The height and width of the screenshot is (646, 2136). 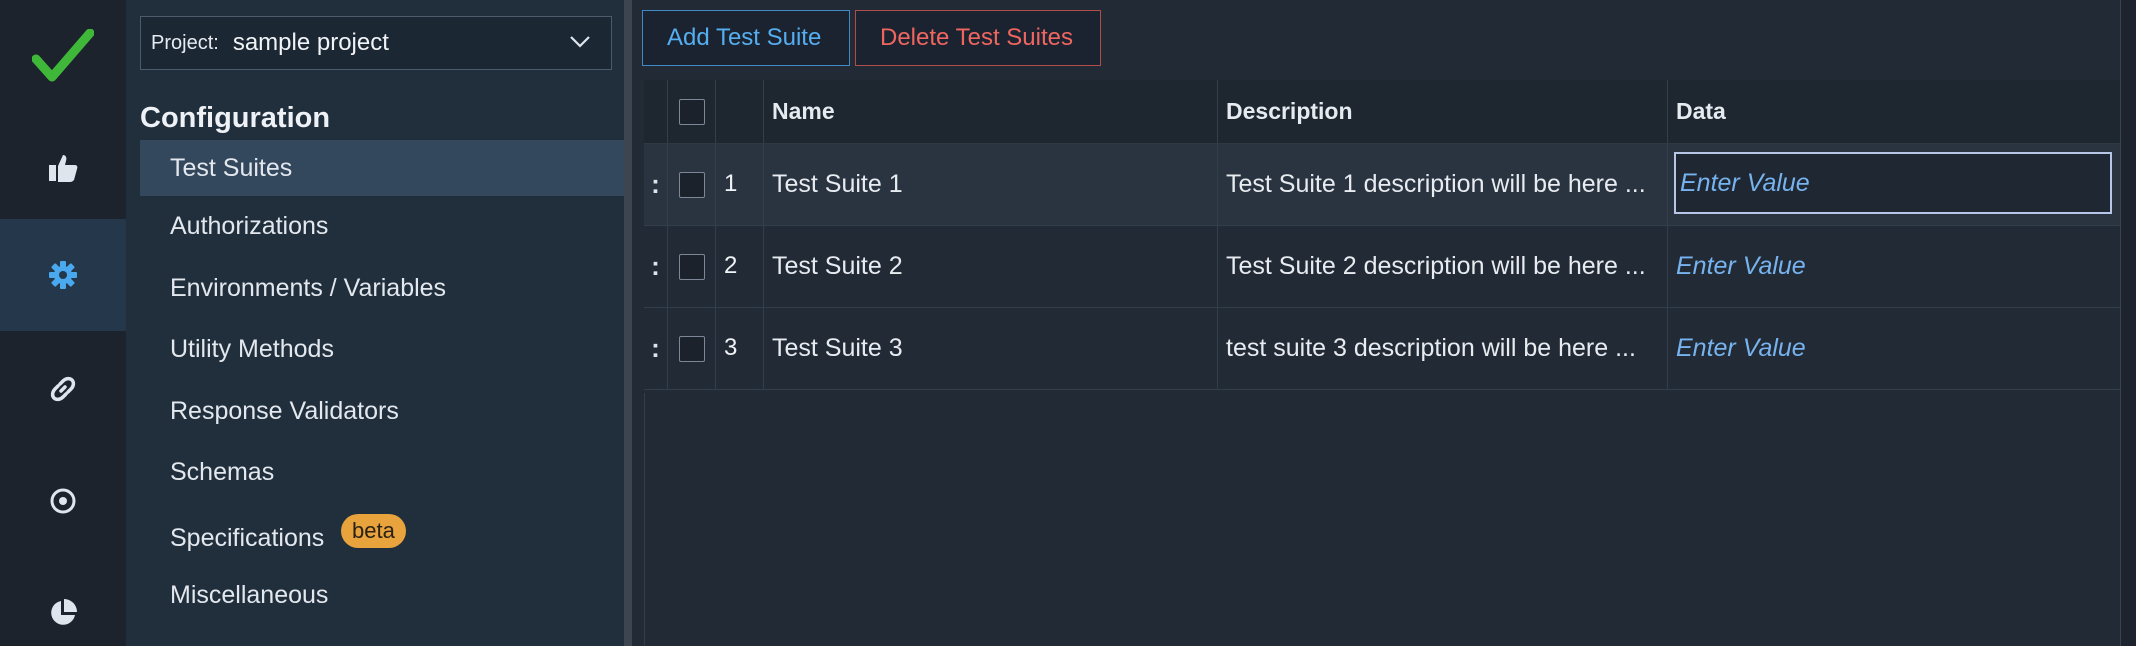 I want to click on scrollbar, so click(x=2128, y=323).